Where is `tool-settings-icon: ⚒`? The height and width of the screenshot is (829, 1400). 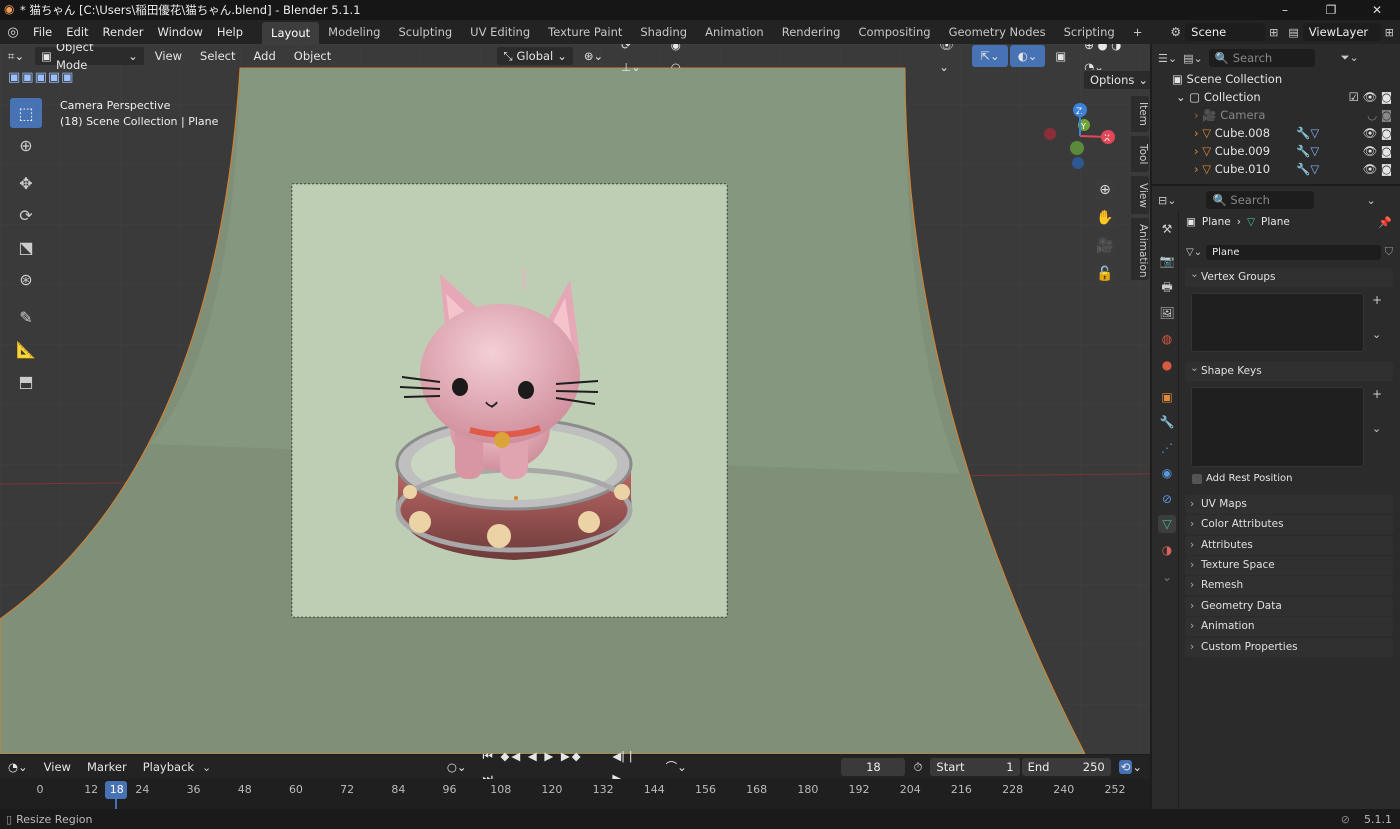
tool-settings-icon: ⚒ is located at coordinates (1167, 229).